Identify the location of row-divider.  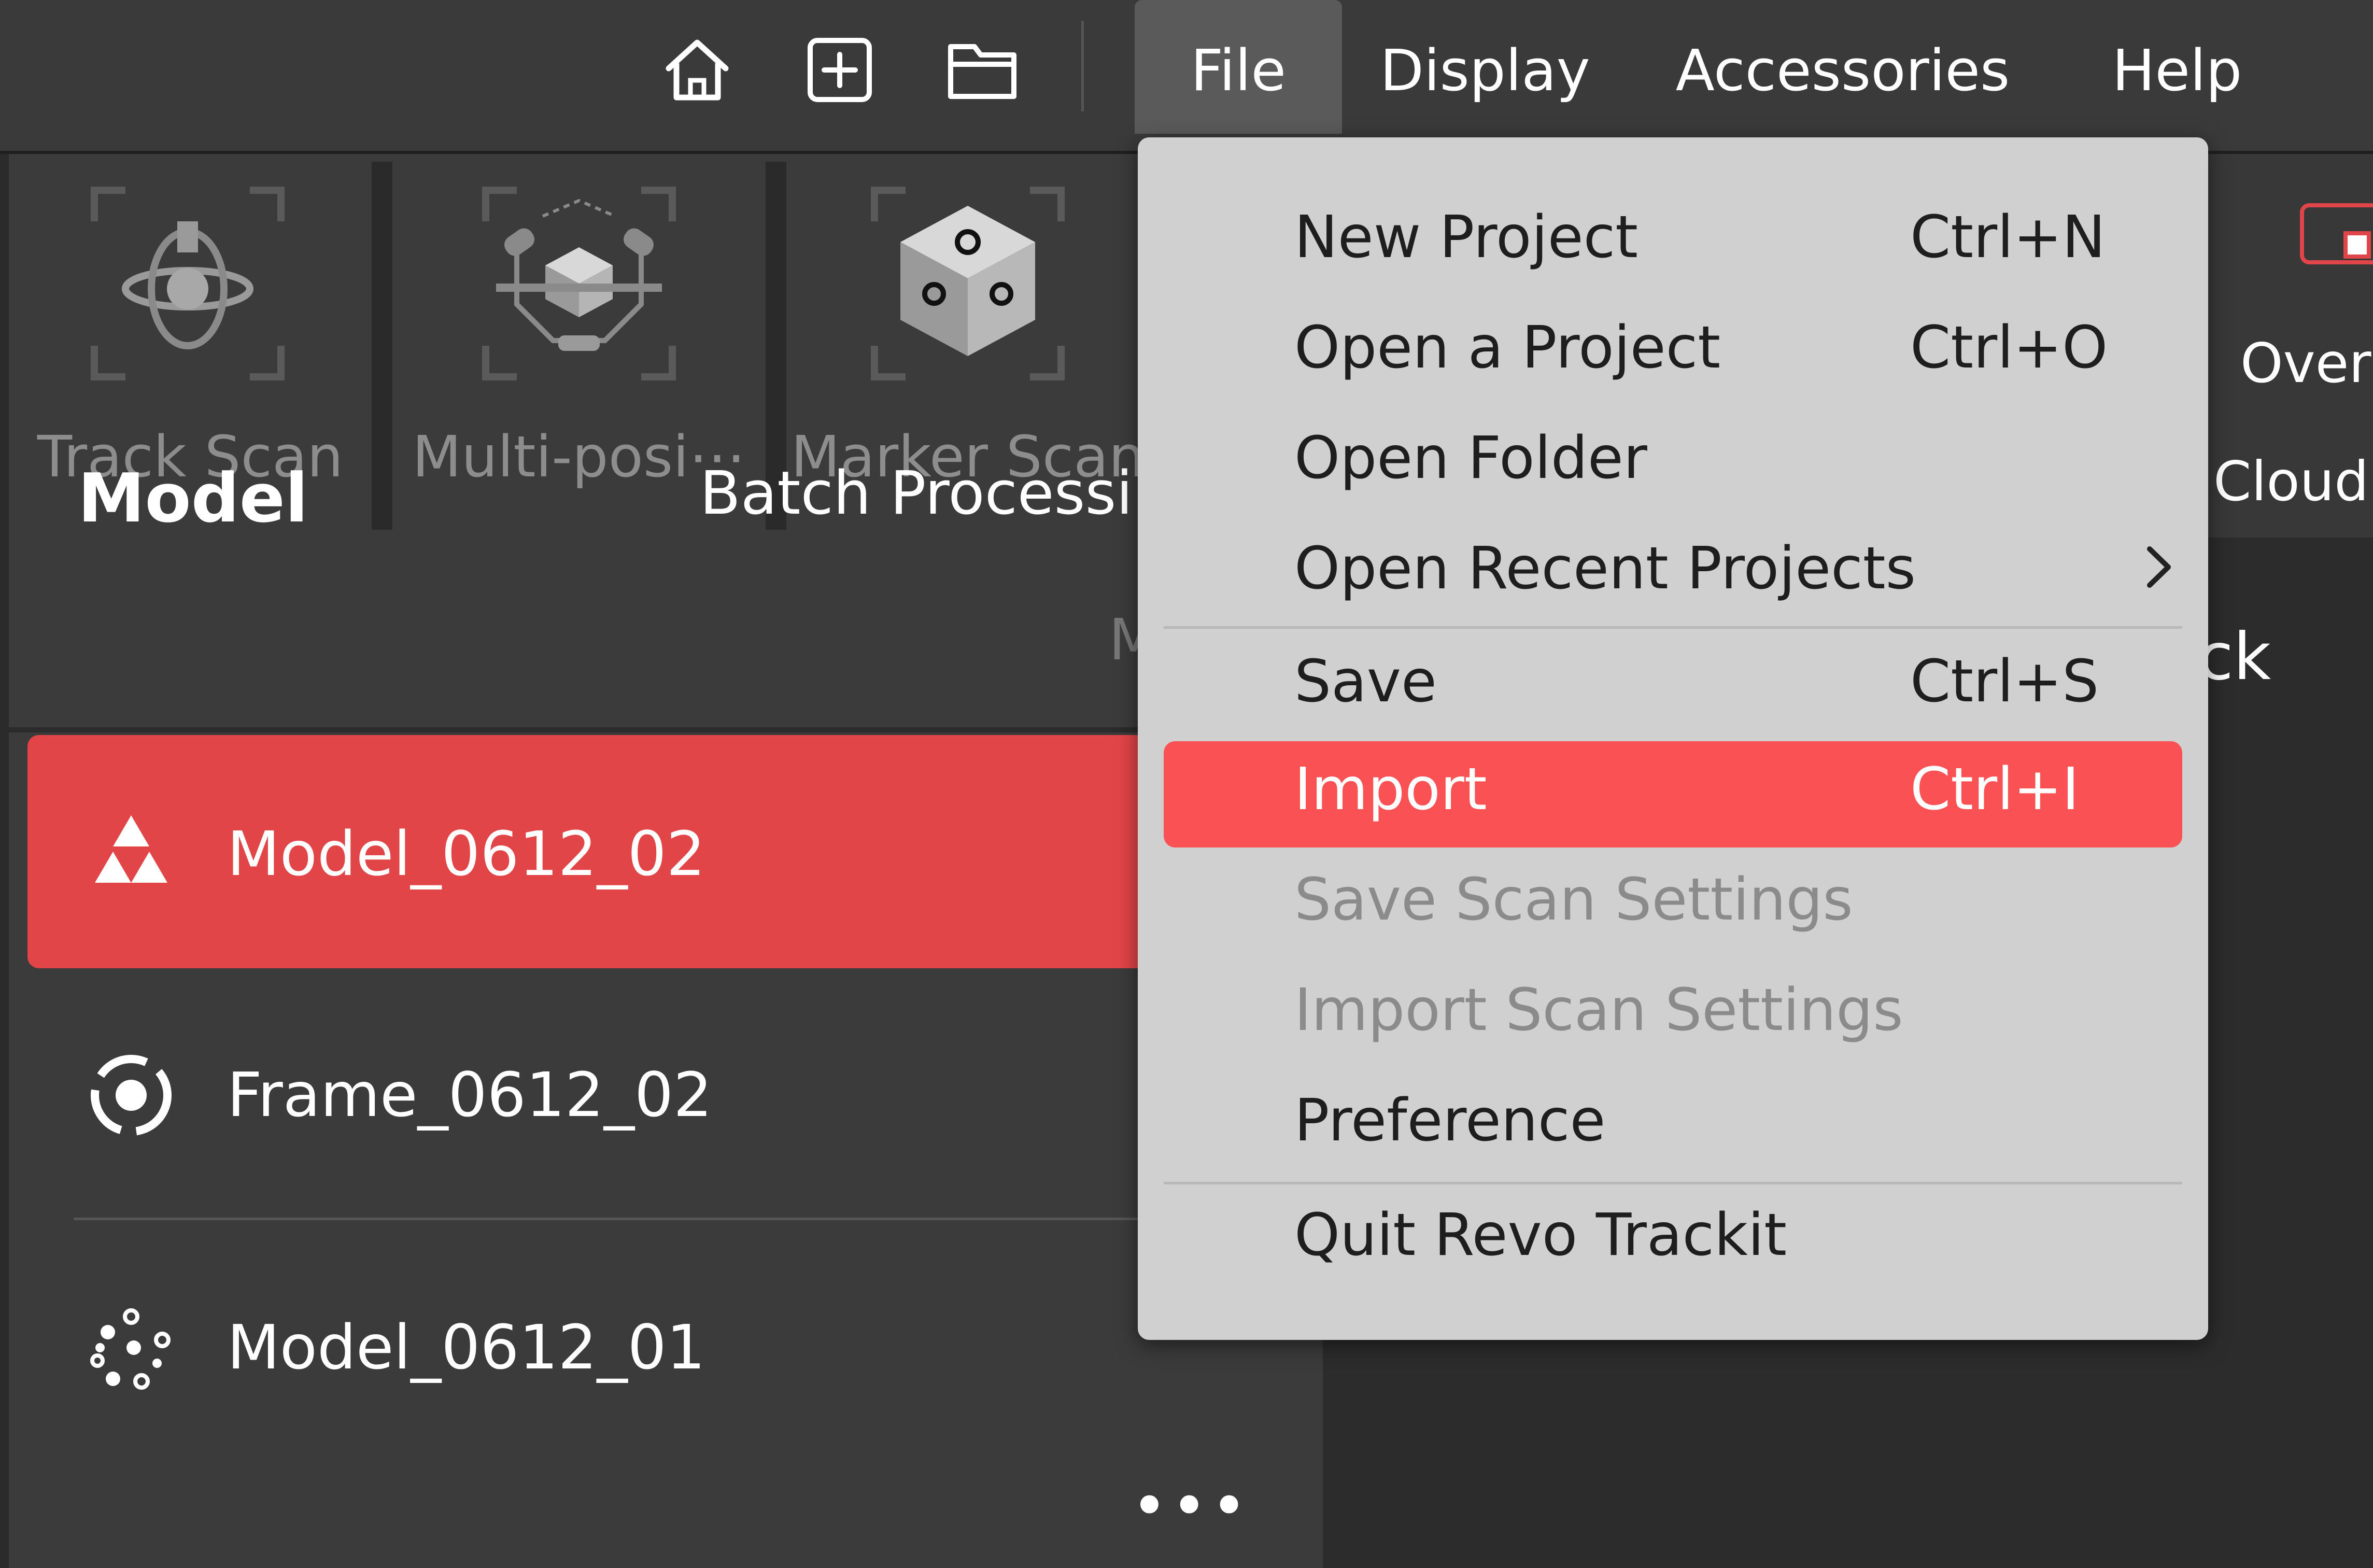
(667, 1219).